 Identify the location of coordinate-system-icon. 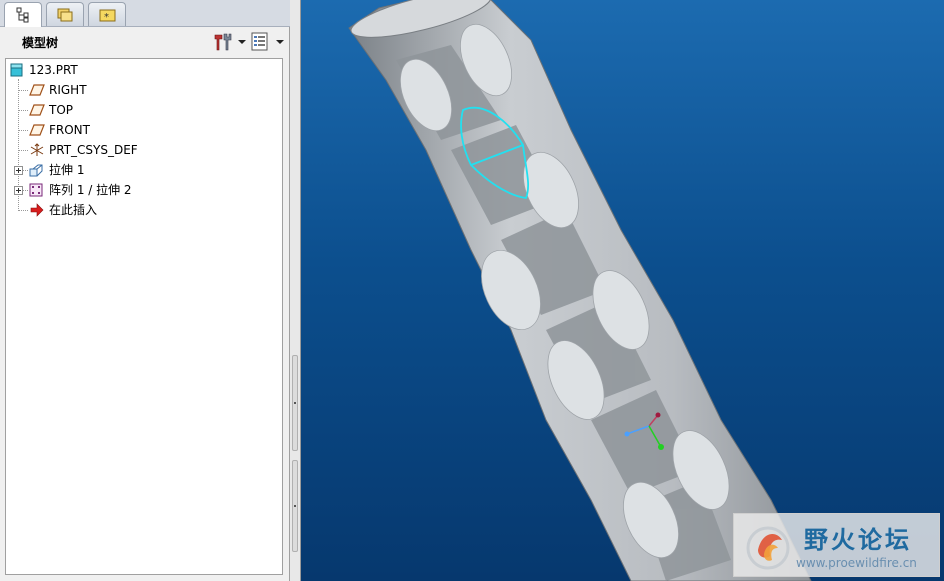
(37, 149).